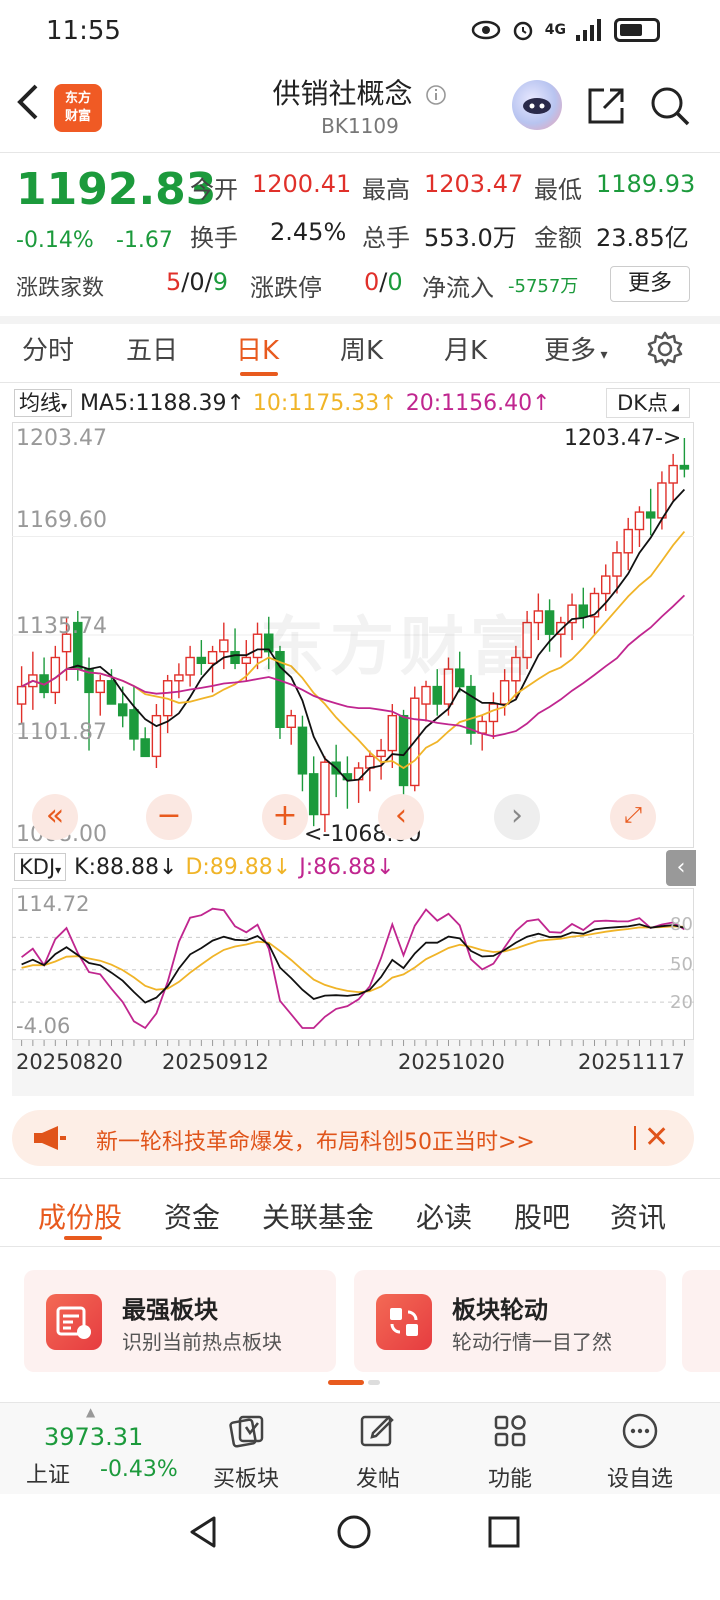 This screenshot has height=1600, width=720. Describe the element at coordinates (665, 351) in the screenshot. I see `settings-gear-icon` at that location.